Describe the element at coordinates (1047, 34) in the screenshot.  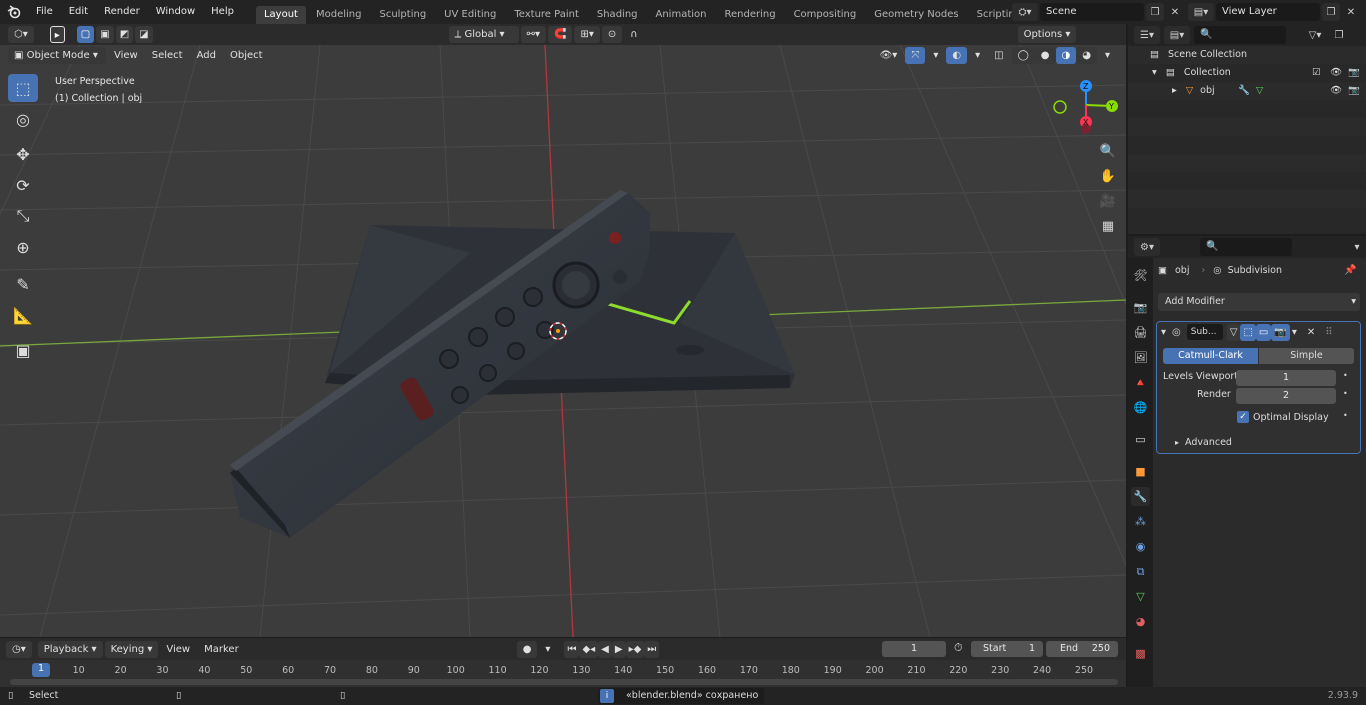
I see `options-dropdown: Options ▾` at that location.